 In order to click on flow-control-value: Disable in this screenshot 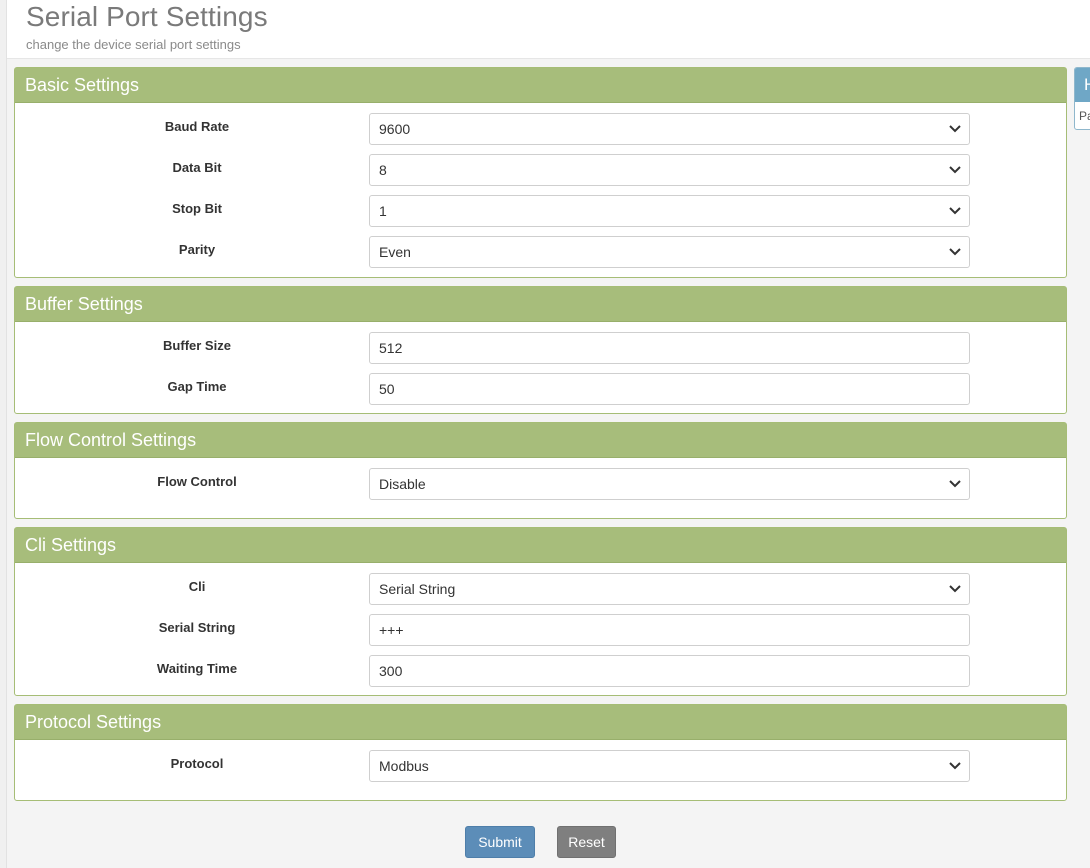, I will do `click(402, 484)`.